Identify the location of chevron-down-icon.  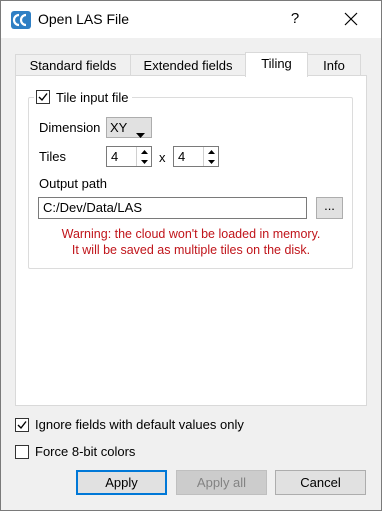
(140, 133).